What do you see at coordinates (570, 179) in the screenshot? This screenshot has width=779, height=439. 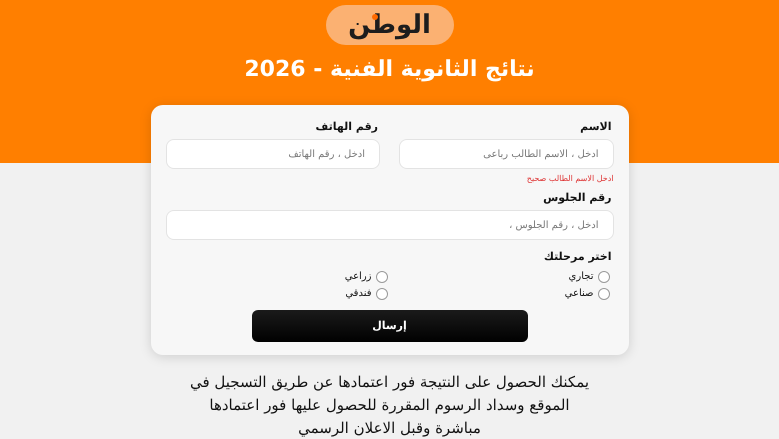 I see `error-message: ادخل الاسم الطالب صحيح` at bounding box center [570, 179].